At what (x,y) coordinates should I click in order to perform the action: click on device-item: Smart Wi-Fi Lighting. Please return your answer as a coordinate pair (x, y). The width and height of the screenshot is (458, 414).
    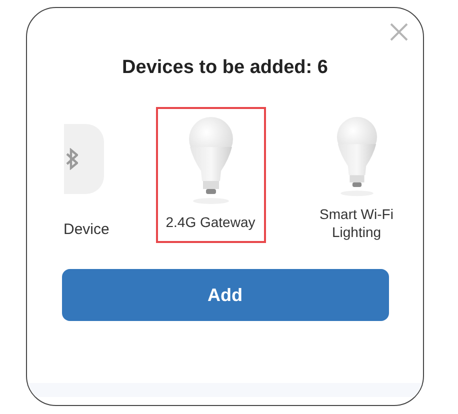
    Looking at the image, I should click on (357, 174).